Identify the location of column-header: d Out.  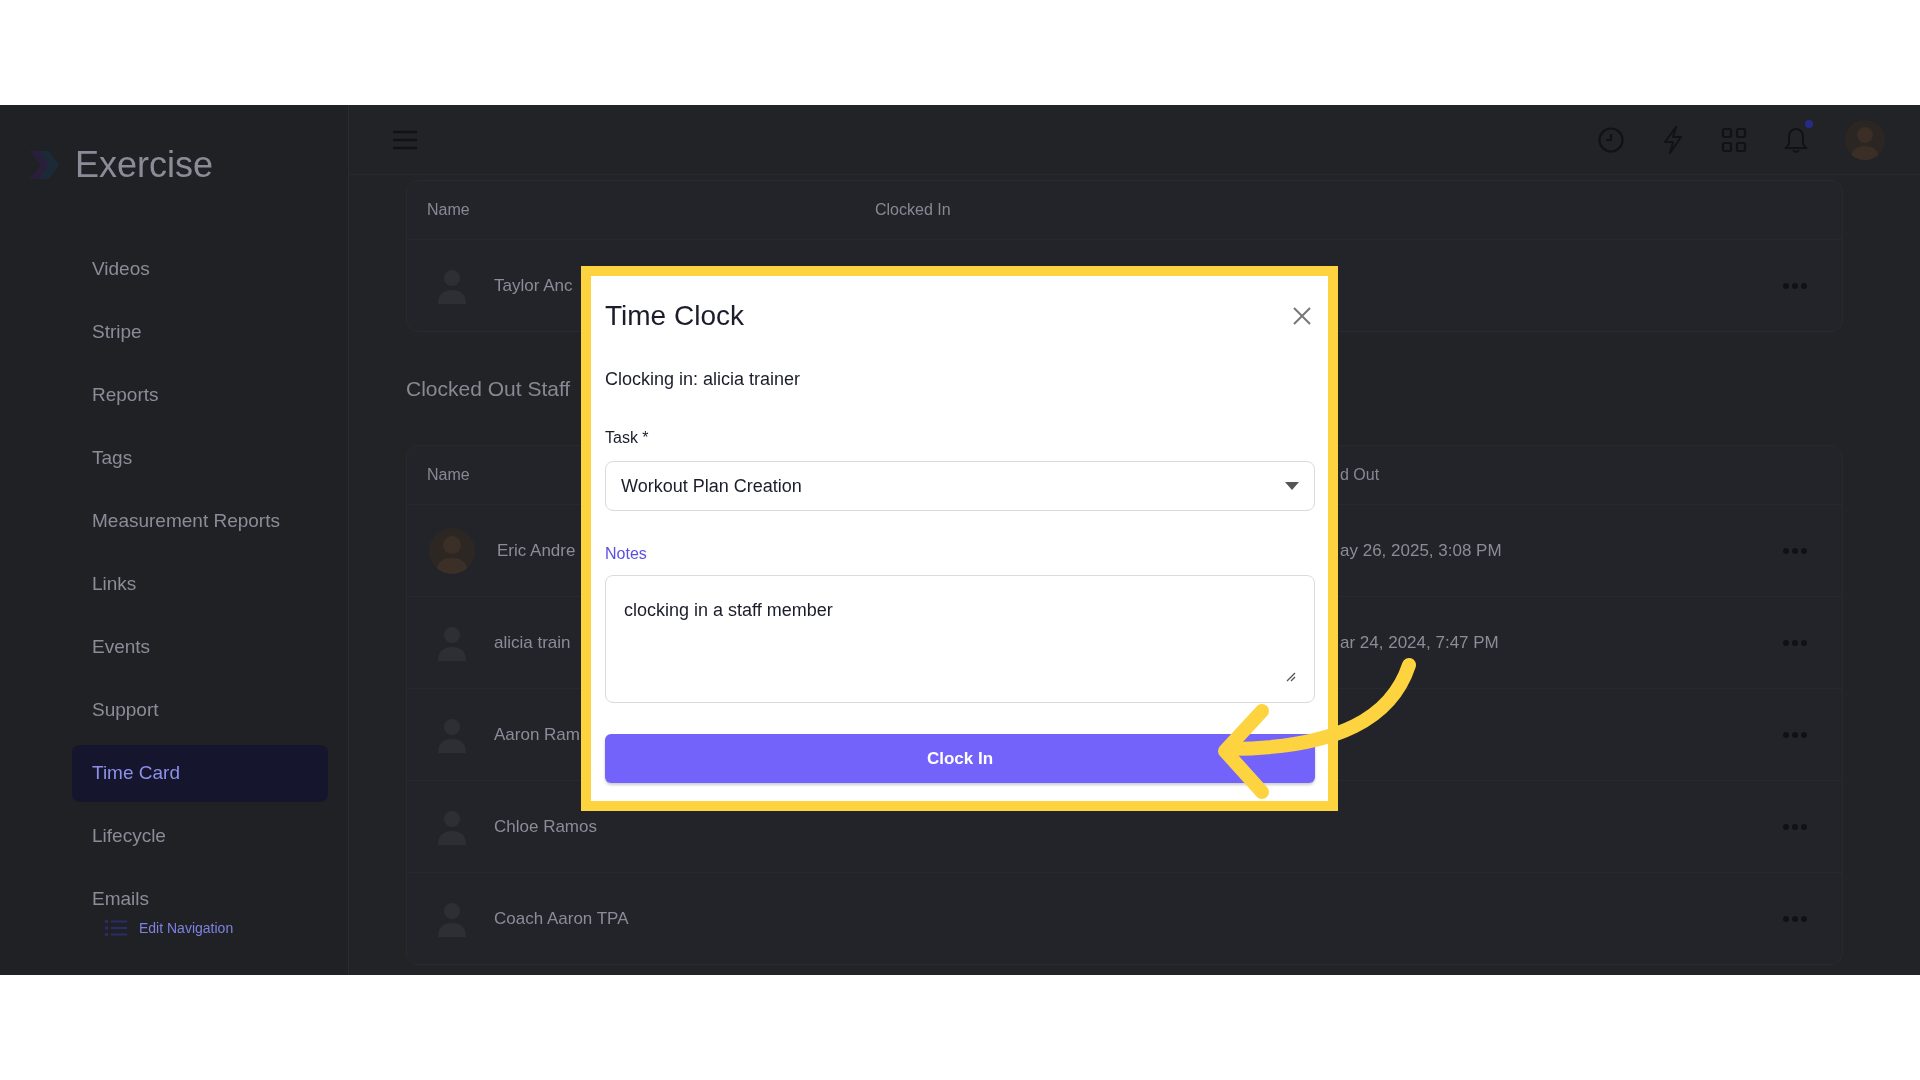
(1360, 475).